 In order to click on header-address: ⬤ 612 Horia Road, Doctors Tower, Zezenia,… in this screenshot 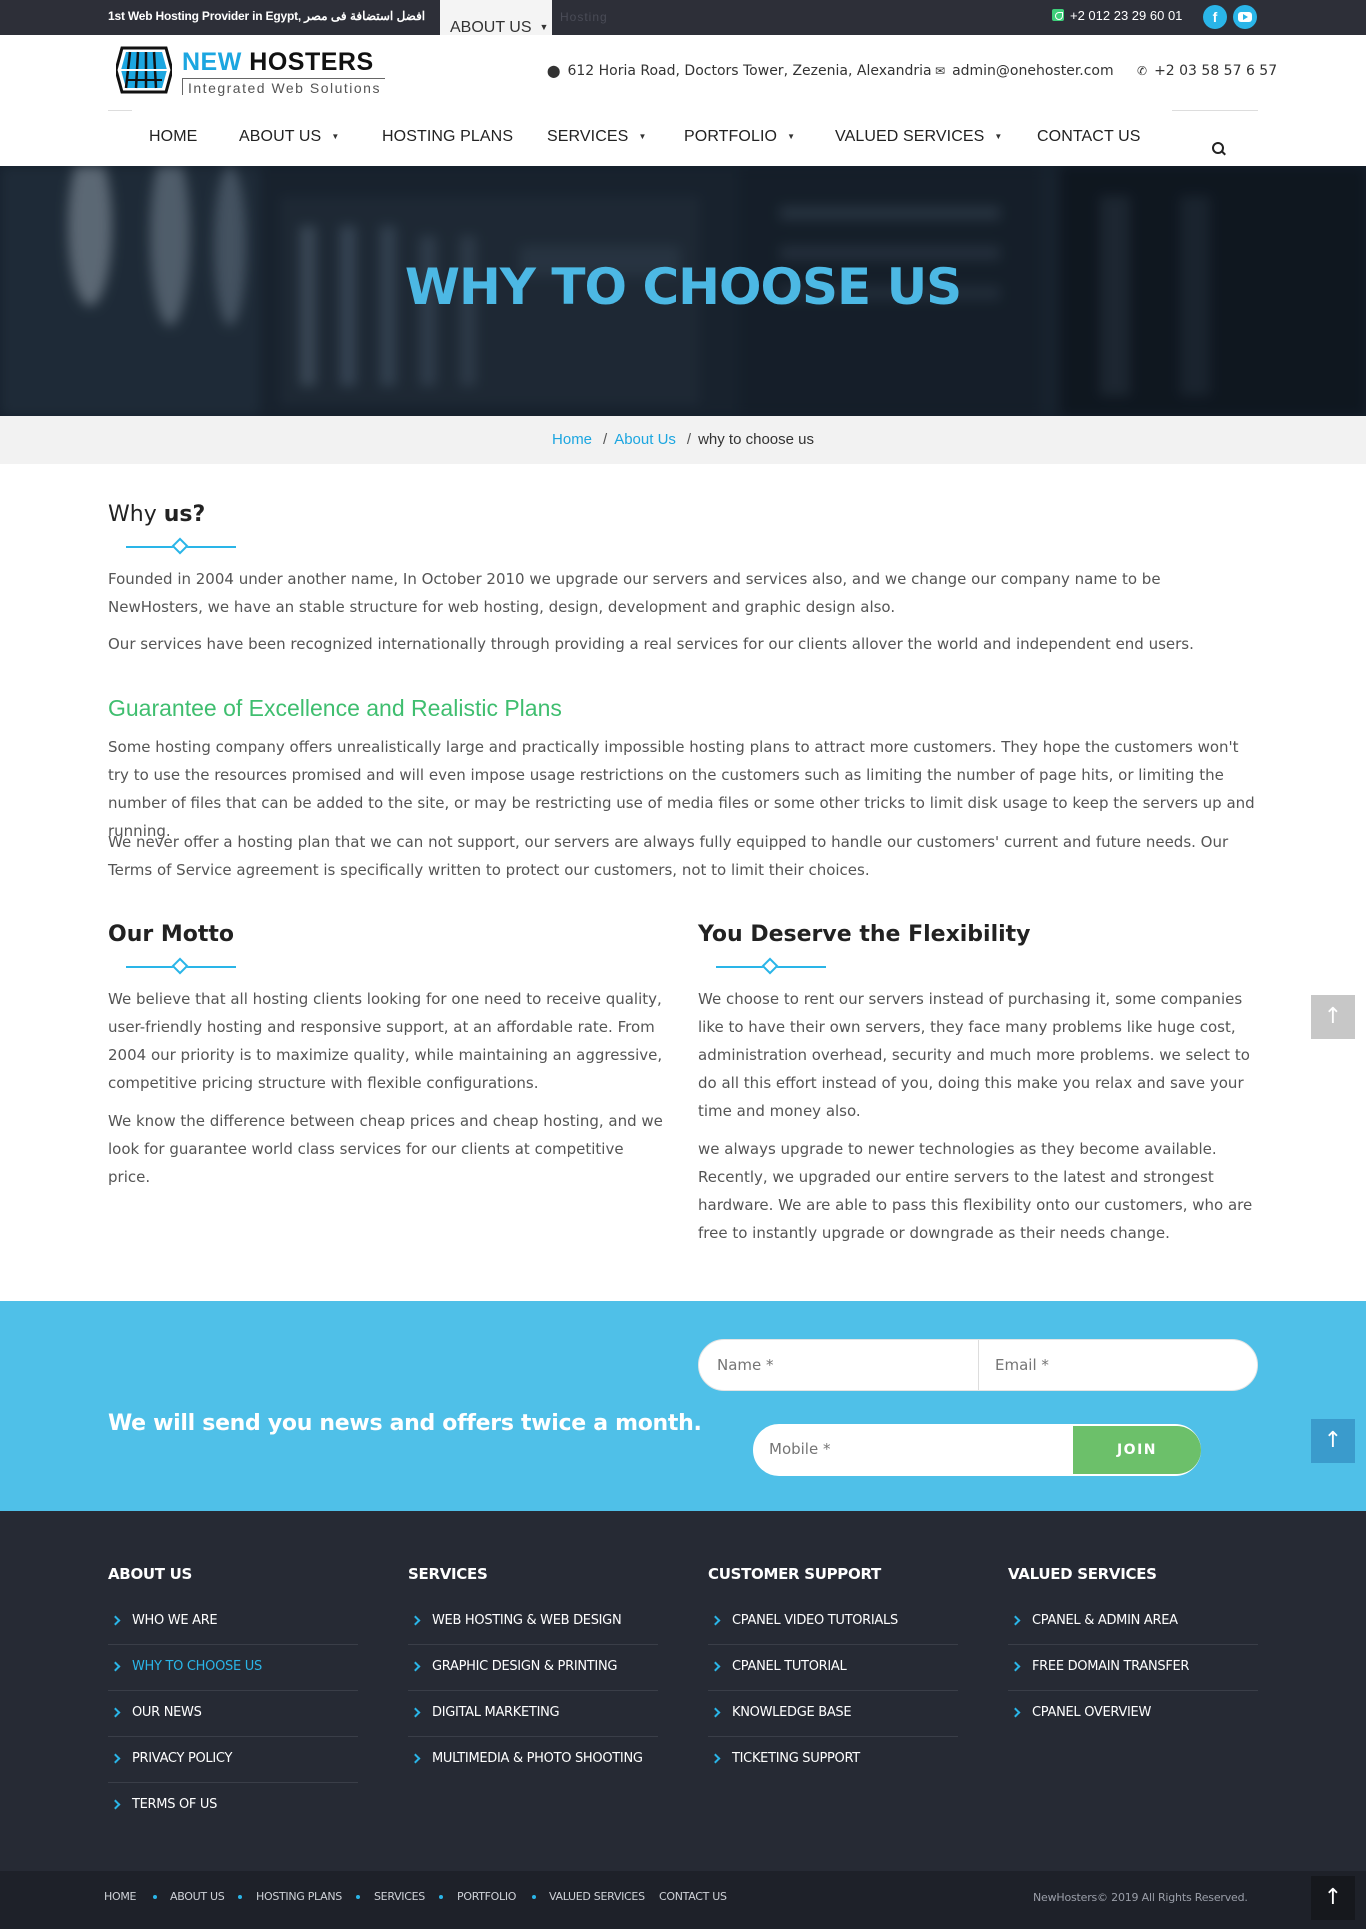, I will do `click(739, 71)`.